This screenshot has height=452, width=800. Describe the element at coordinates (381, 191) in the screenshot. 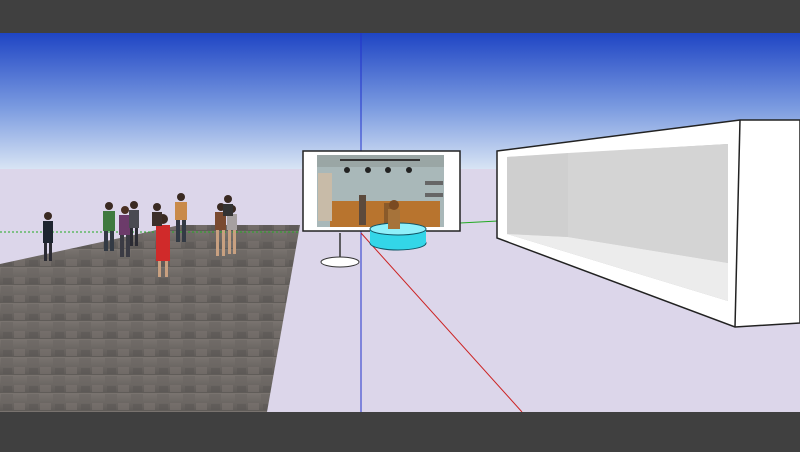

I see `kiosk-booth` at that location.